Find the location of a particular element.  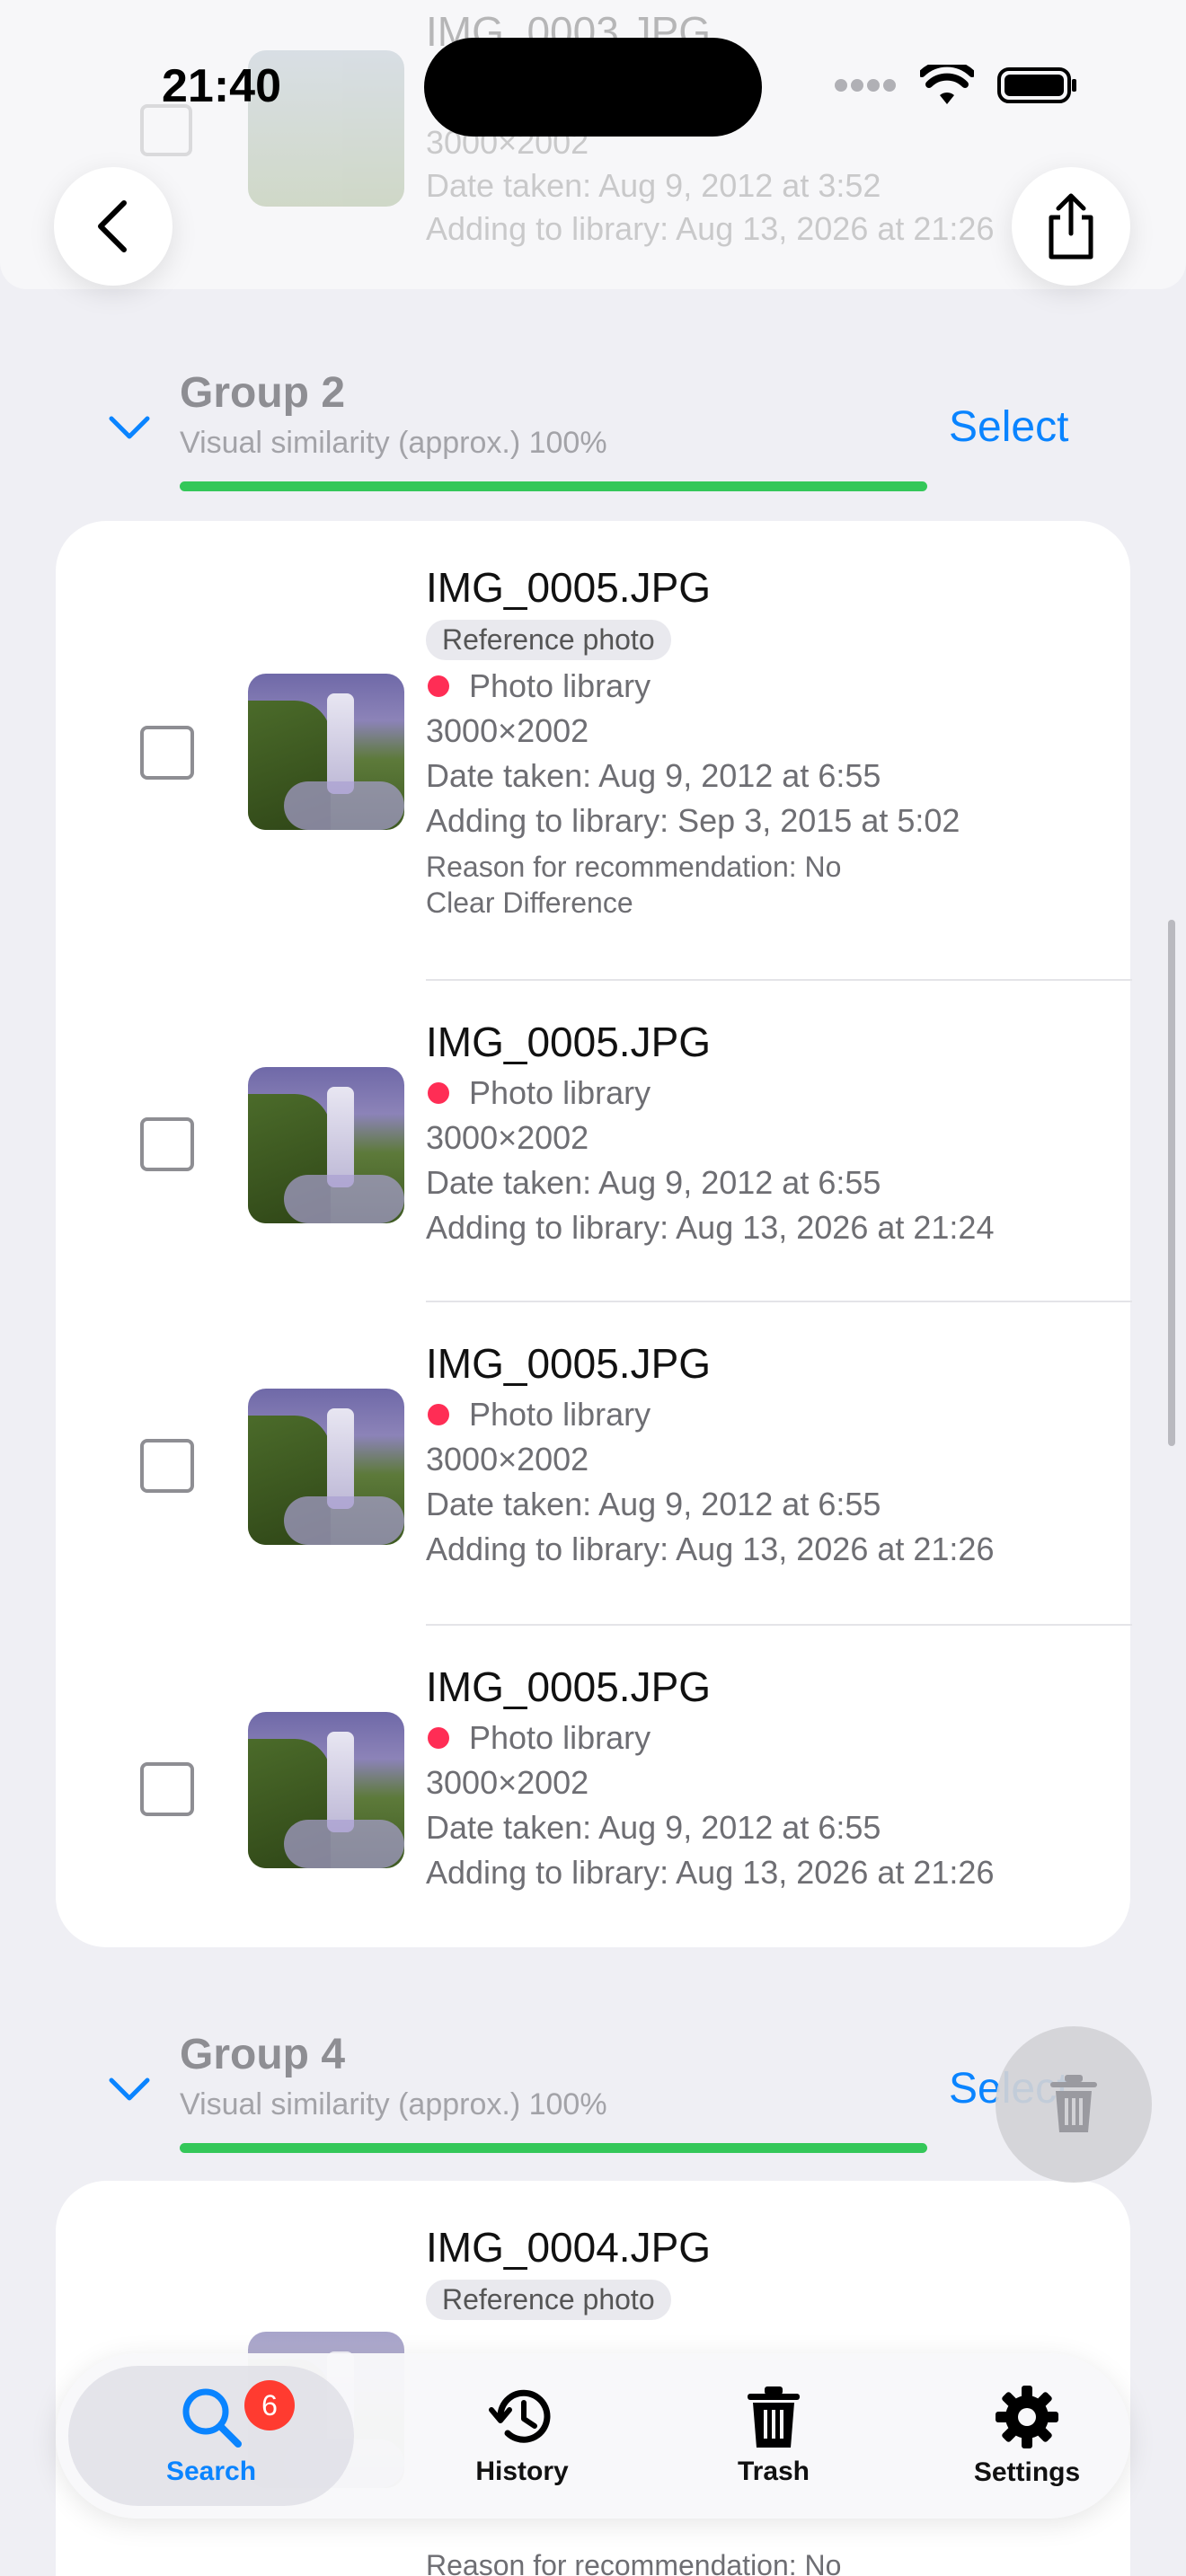

file-name: IMG_0004.JPG is located at coordinates (569, 2247).